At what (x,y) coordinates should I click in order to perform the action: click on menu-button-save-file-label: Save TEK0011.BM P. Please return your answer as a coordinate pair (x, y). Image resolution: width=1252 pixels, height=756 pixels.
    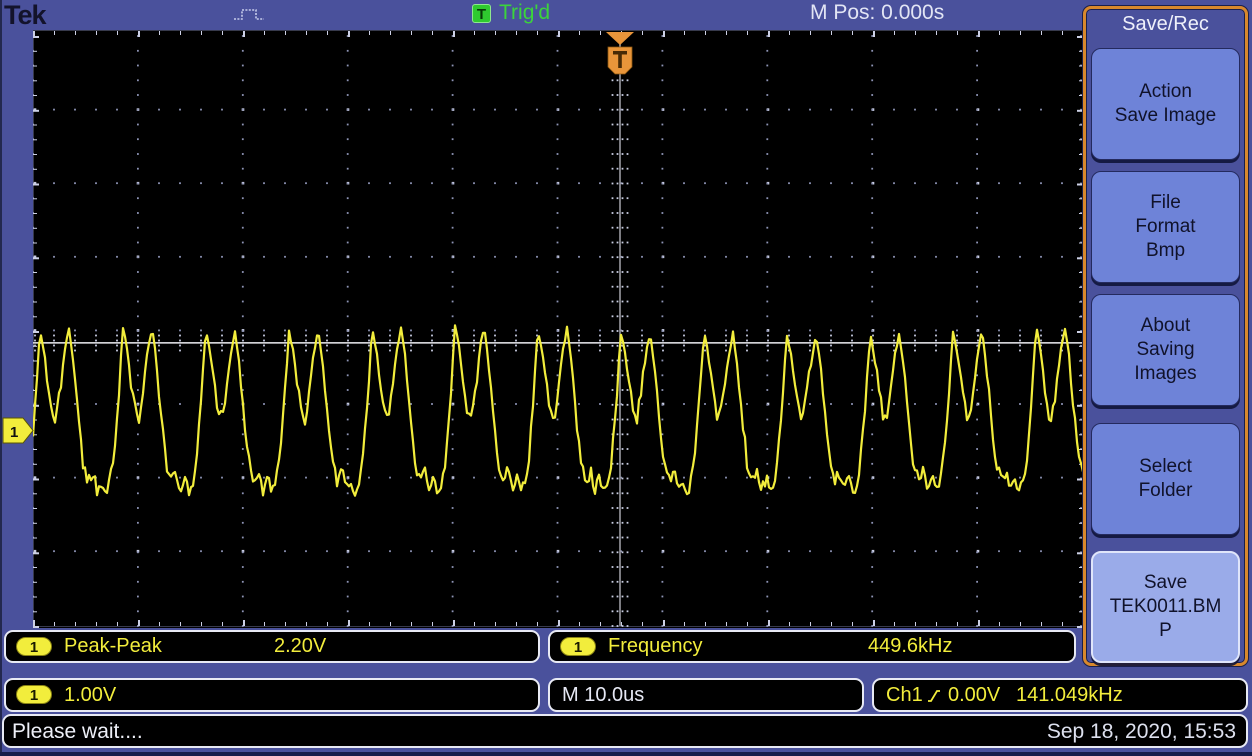
    Looking at the image, I should click on (1165, 606).